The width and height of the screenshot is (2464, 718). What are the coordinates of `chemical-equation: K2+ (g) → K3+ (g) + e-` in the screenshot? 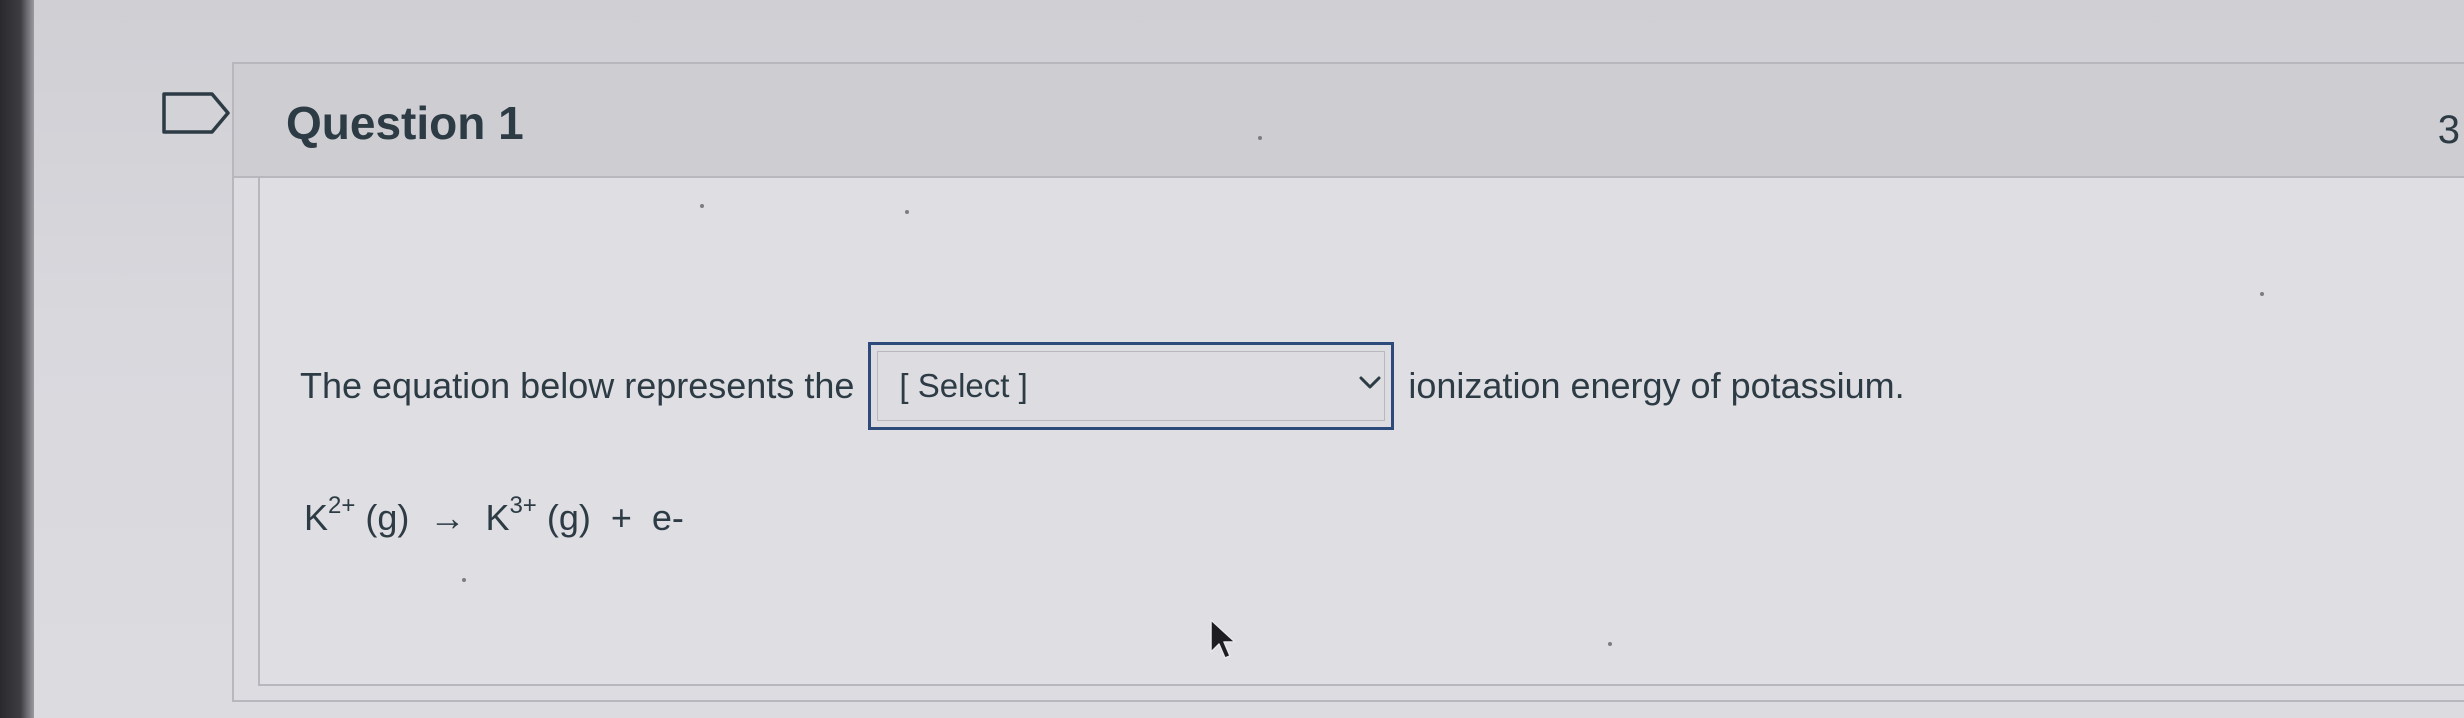 It's located at (494, 515).